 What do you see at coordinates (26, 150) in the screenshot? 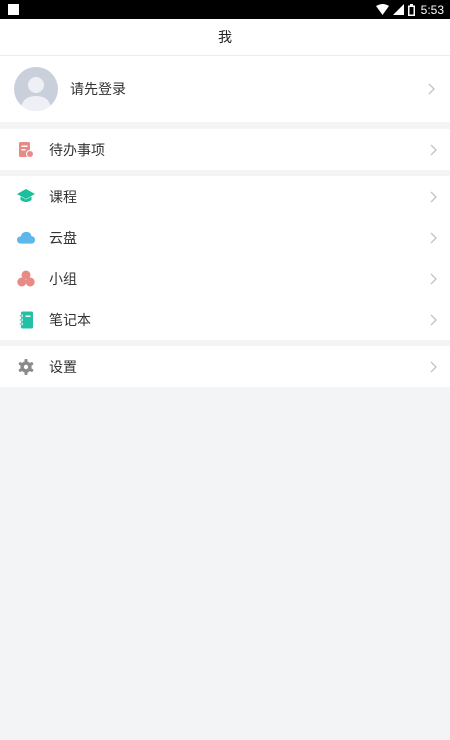
I see `todo-icon` at bounding box center [26, 150].